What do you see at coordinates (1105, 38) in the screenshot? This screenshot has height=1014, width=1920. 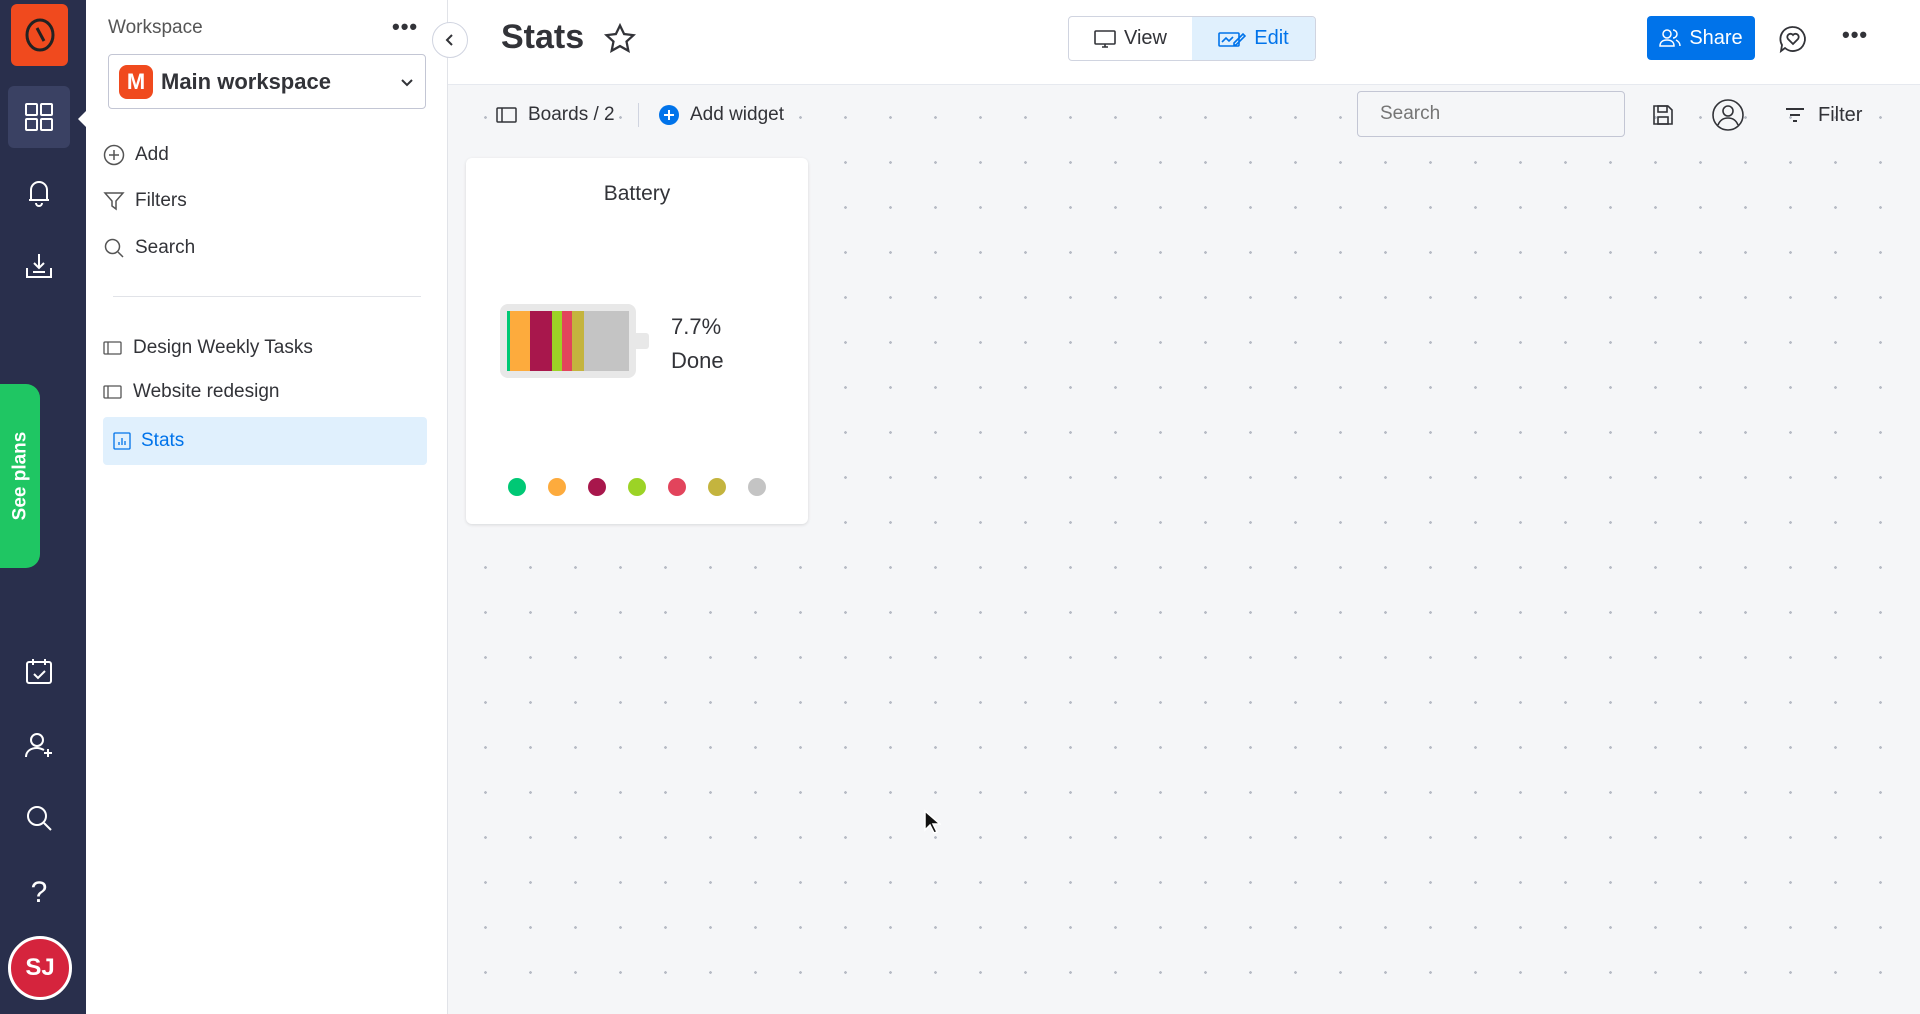 I see `monitor-icon` at bounding box center [1105, 38].